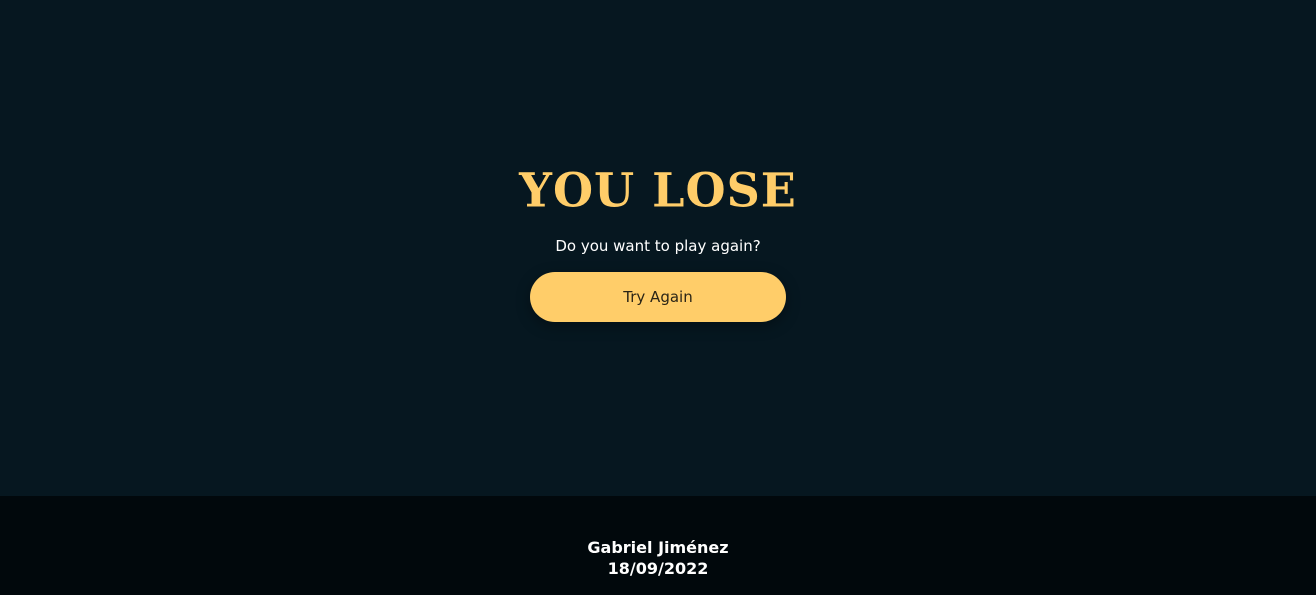 The height and width of the screenshot is (595, 1316). I want to click on try-again-button: Try Again, so click(658, 297).